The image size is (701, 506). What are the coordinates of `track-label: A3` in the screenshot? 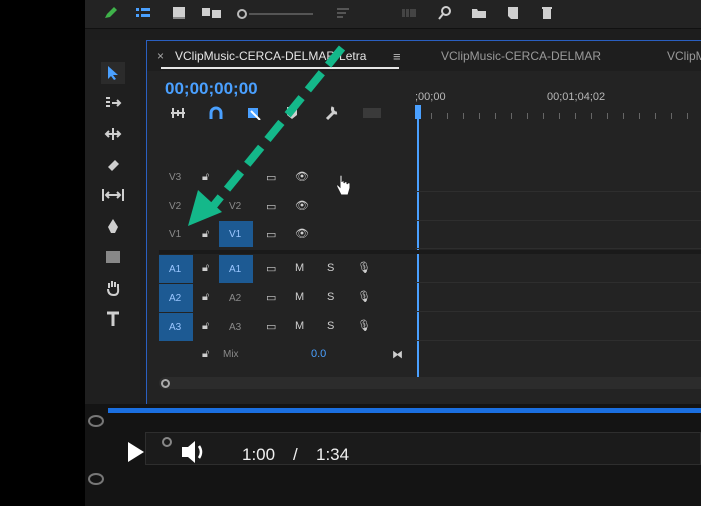 It's located at (175, 327).